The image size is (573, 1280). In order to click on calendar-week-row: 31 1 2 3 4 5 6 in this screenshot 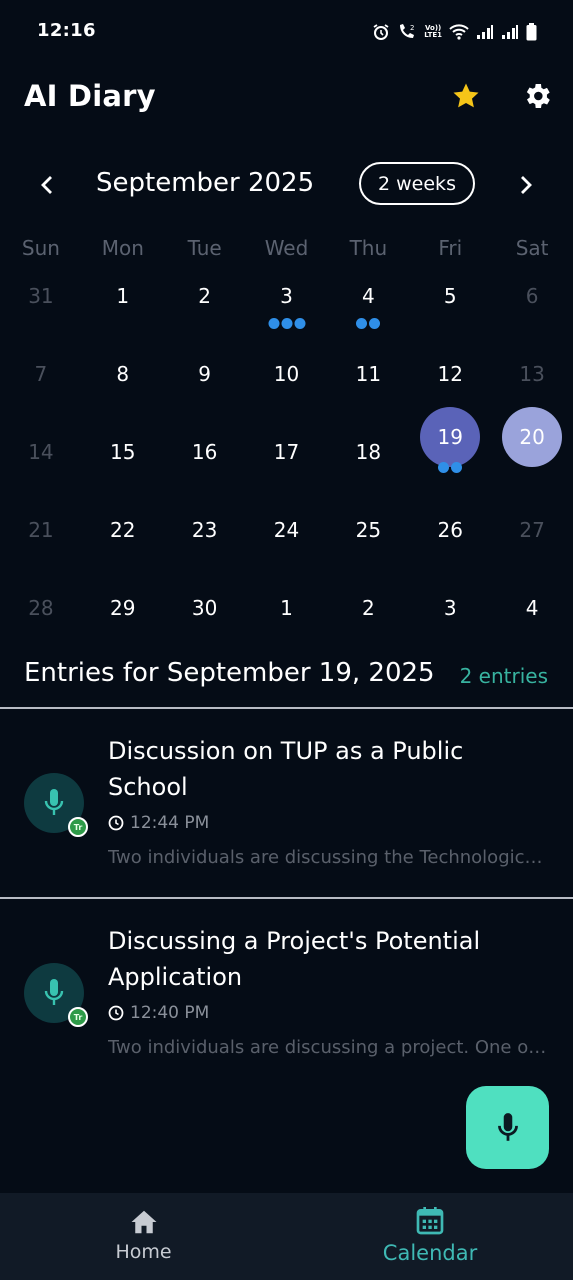, I will do `click(286, 305)`.